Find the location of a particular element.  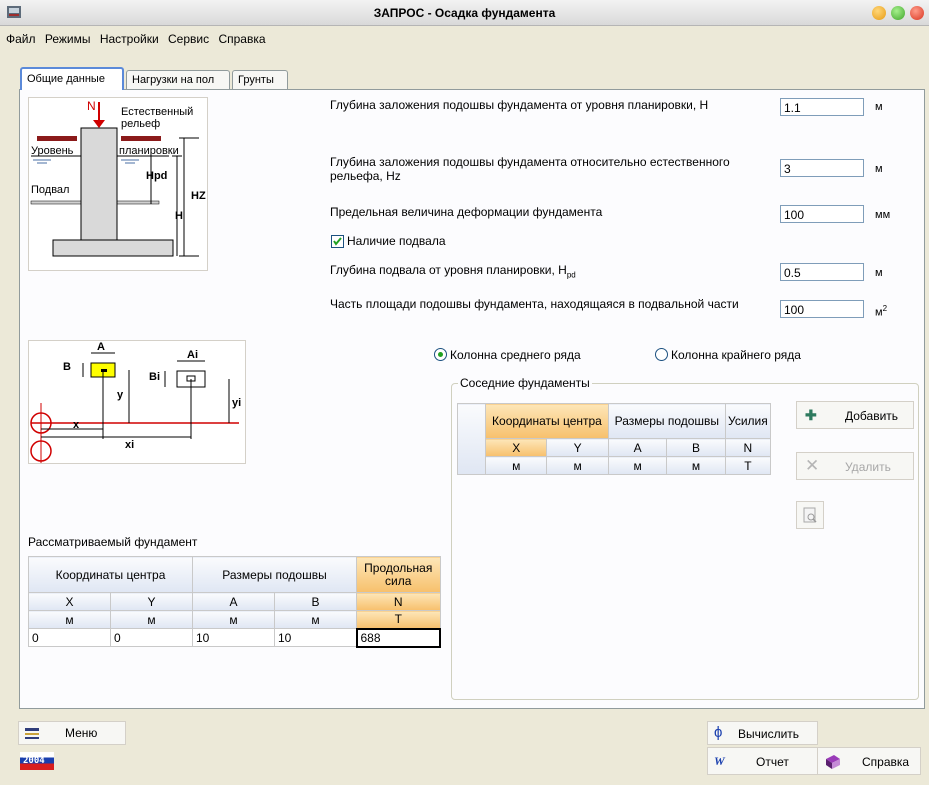

add-button: ✚ Добавить is located at coordinates (855, 415).